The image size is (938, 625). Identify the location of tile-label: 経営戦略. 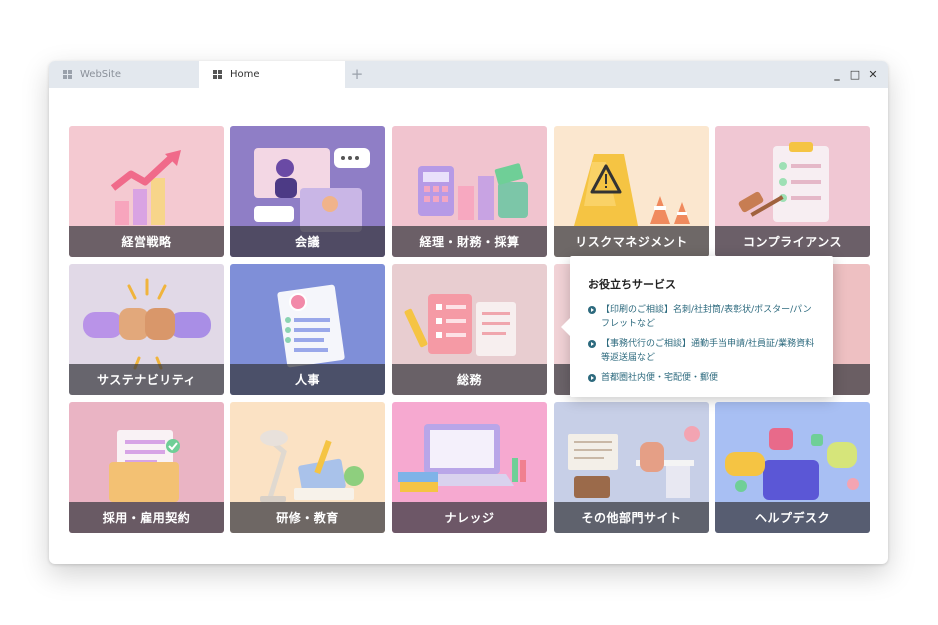
(146, 241).